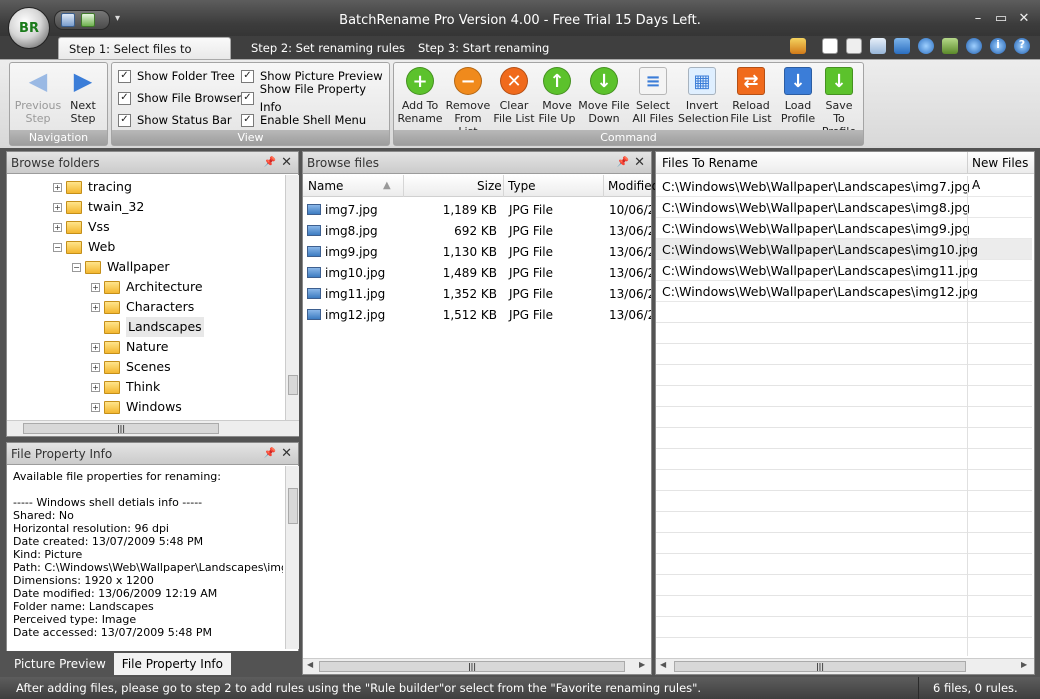 This screenshot has height=699, width=1040. What do you see at coordinates (315, 98) in the screenshot?
I see `show-file-property-info-checkbox: ✓ Show File Property Info` at bounding box center [315, 98].